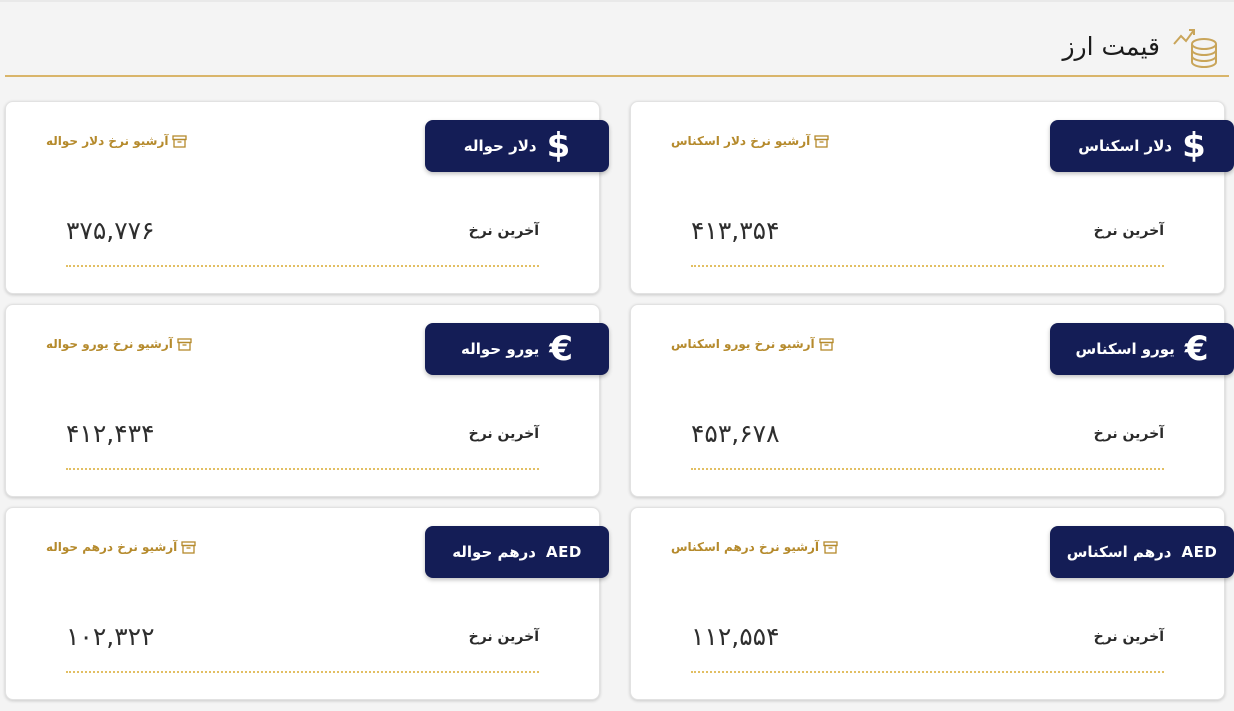 This screenshot has height=711, width=1234. I want to click on archive-link: آرشیو نرخ دلار حواله, so click(117, 141).